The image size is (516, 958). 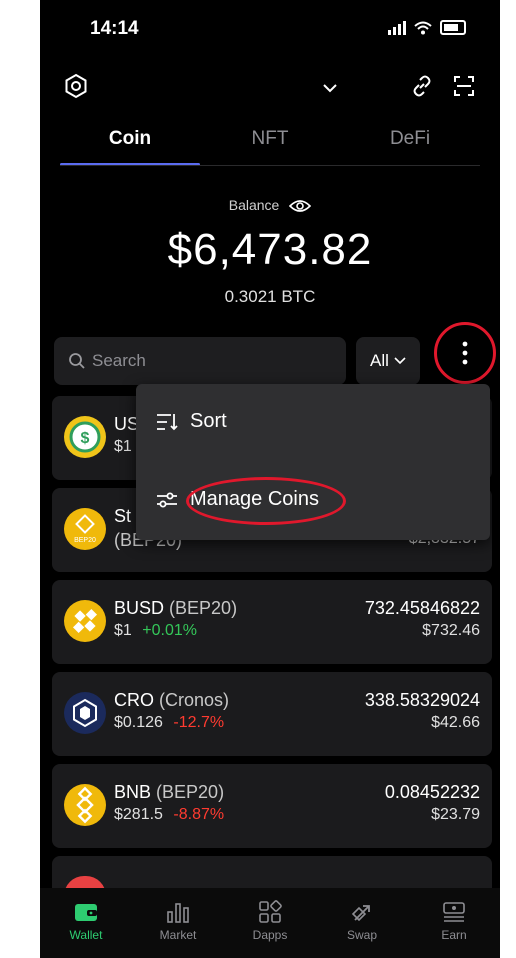 What do you see at coordinates (266, 501) in the screenshot?
I see `manage-coins-highlight` at bounding box center [266, 501].